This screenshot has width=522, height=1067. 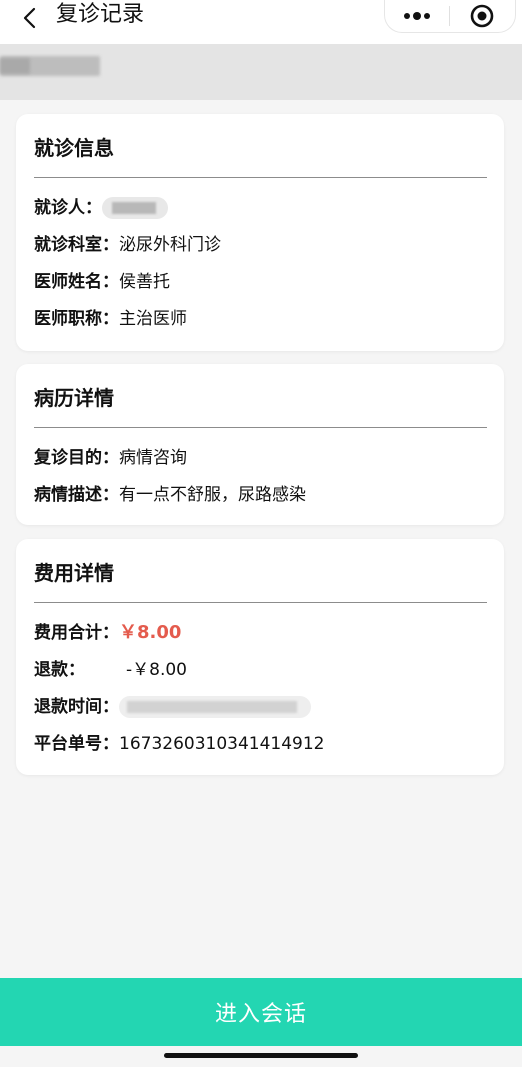 What do you see at coordinates (222, 744) in the screenshot?
I see `order-number-value: 1673260310341414912` at bounding box center [222, 744].